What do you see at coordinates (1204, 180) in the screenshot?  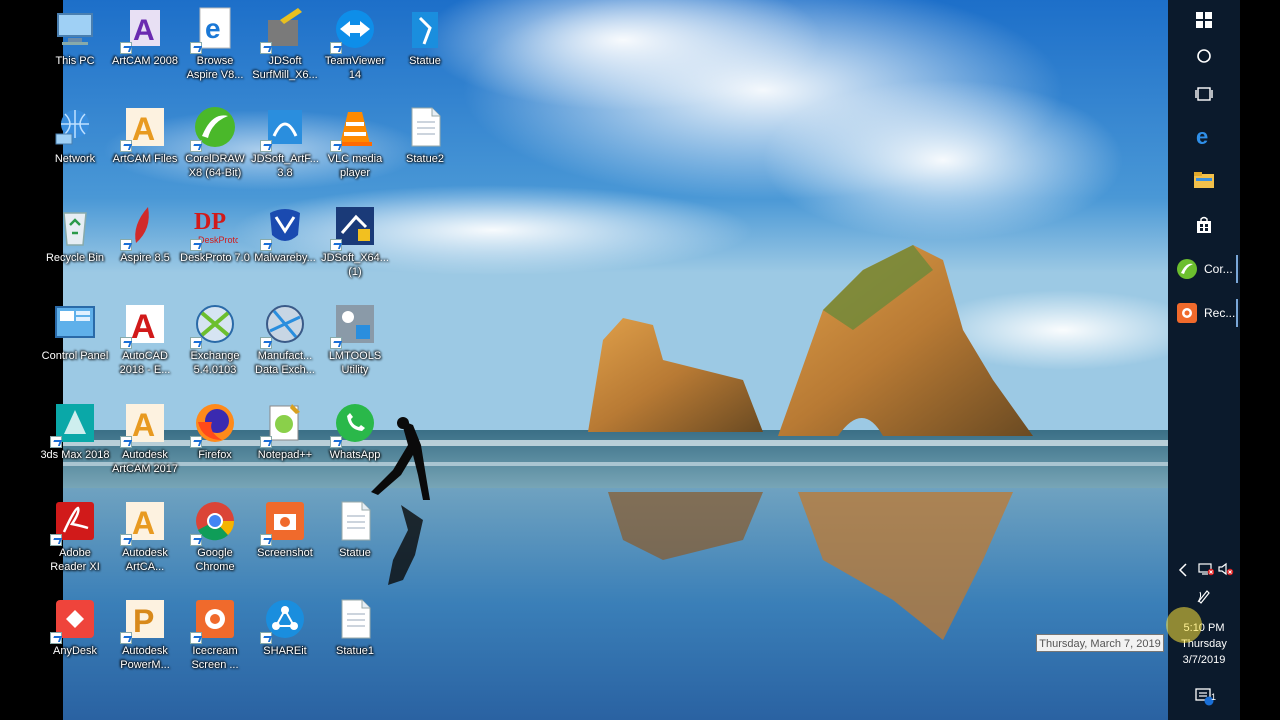 I see `file-explorer-icon` at bounding box center [1204, 180].